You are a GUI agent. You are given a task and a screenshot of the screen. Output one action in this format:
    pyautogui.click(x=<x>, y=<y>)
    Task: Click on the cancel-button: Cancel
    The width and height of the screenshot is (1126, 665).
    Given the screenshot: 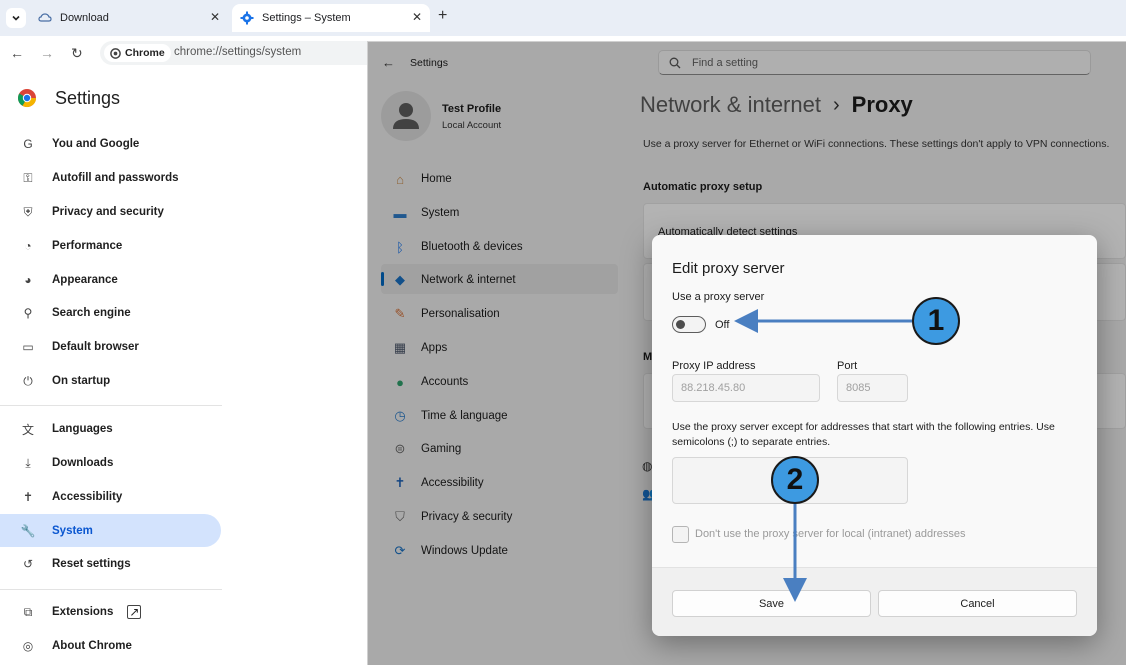 What is the action you would take?
    pyautogui.click(x=977, y=603)
    